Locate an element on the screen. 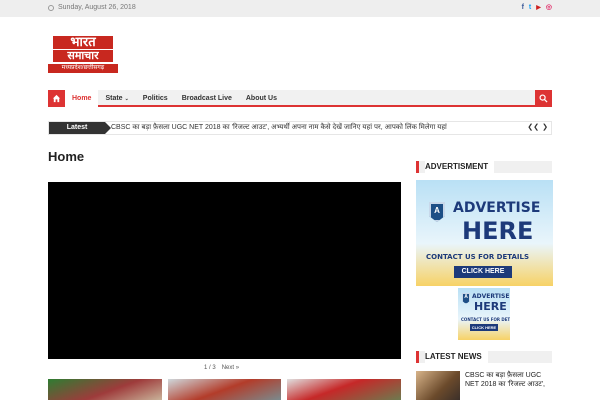  clock-icon is located at coordinates (51, 7).